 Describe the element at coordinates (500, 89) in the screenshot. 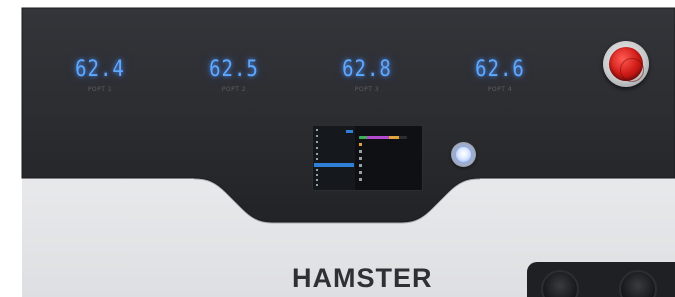

I see `readout-4-label: POPT 4` at that location.